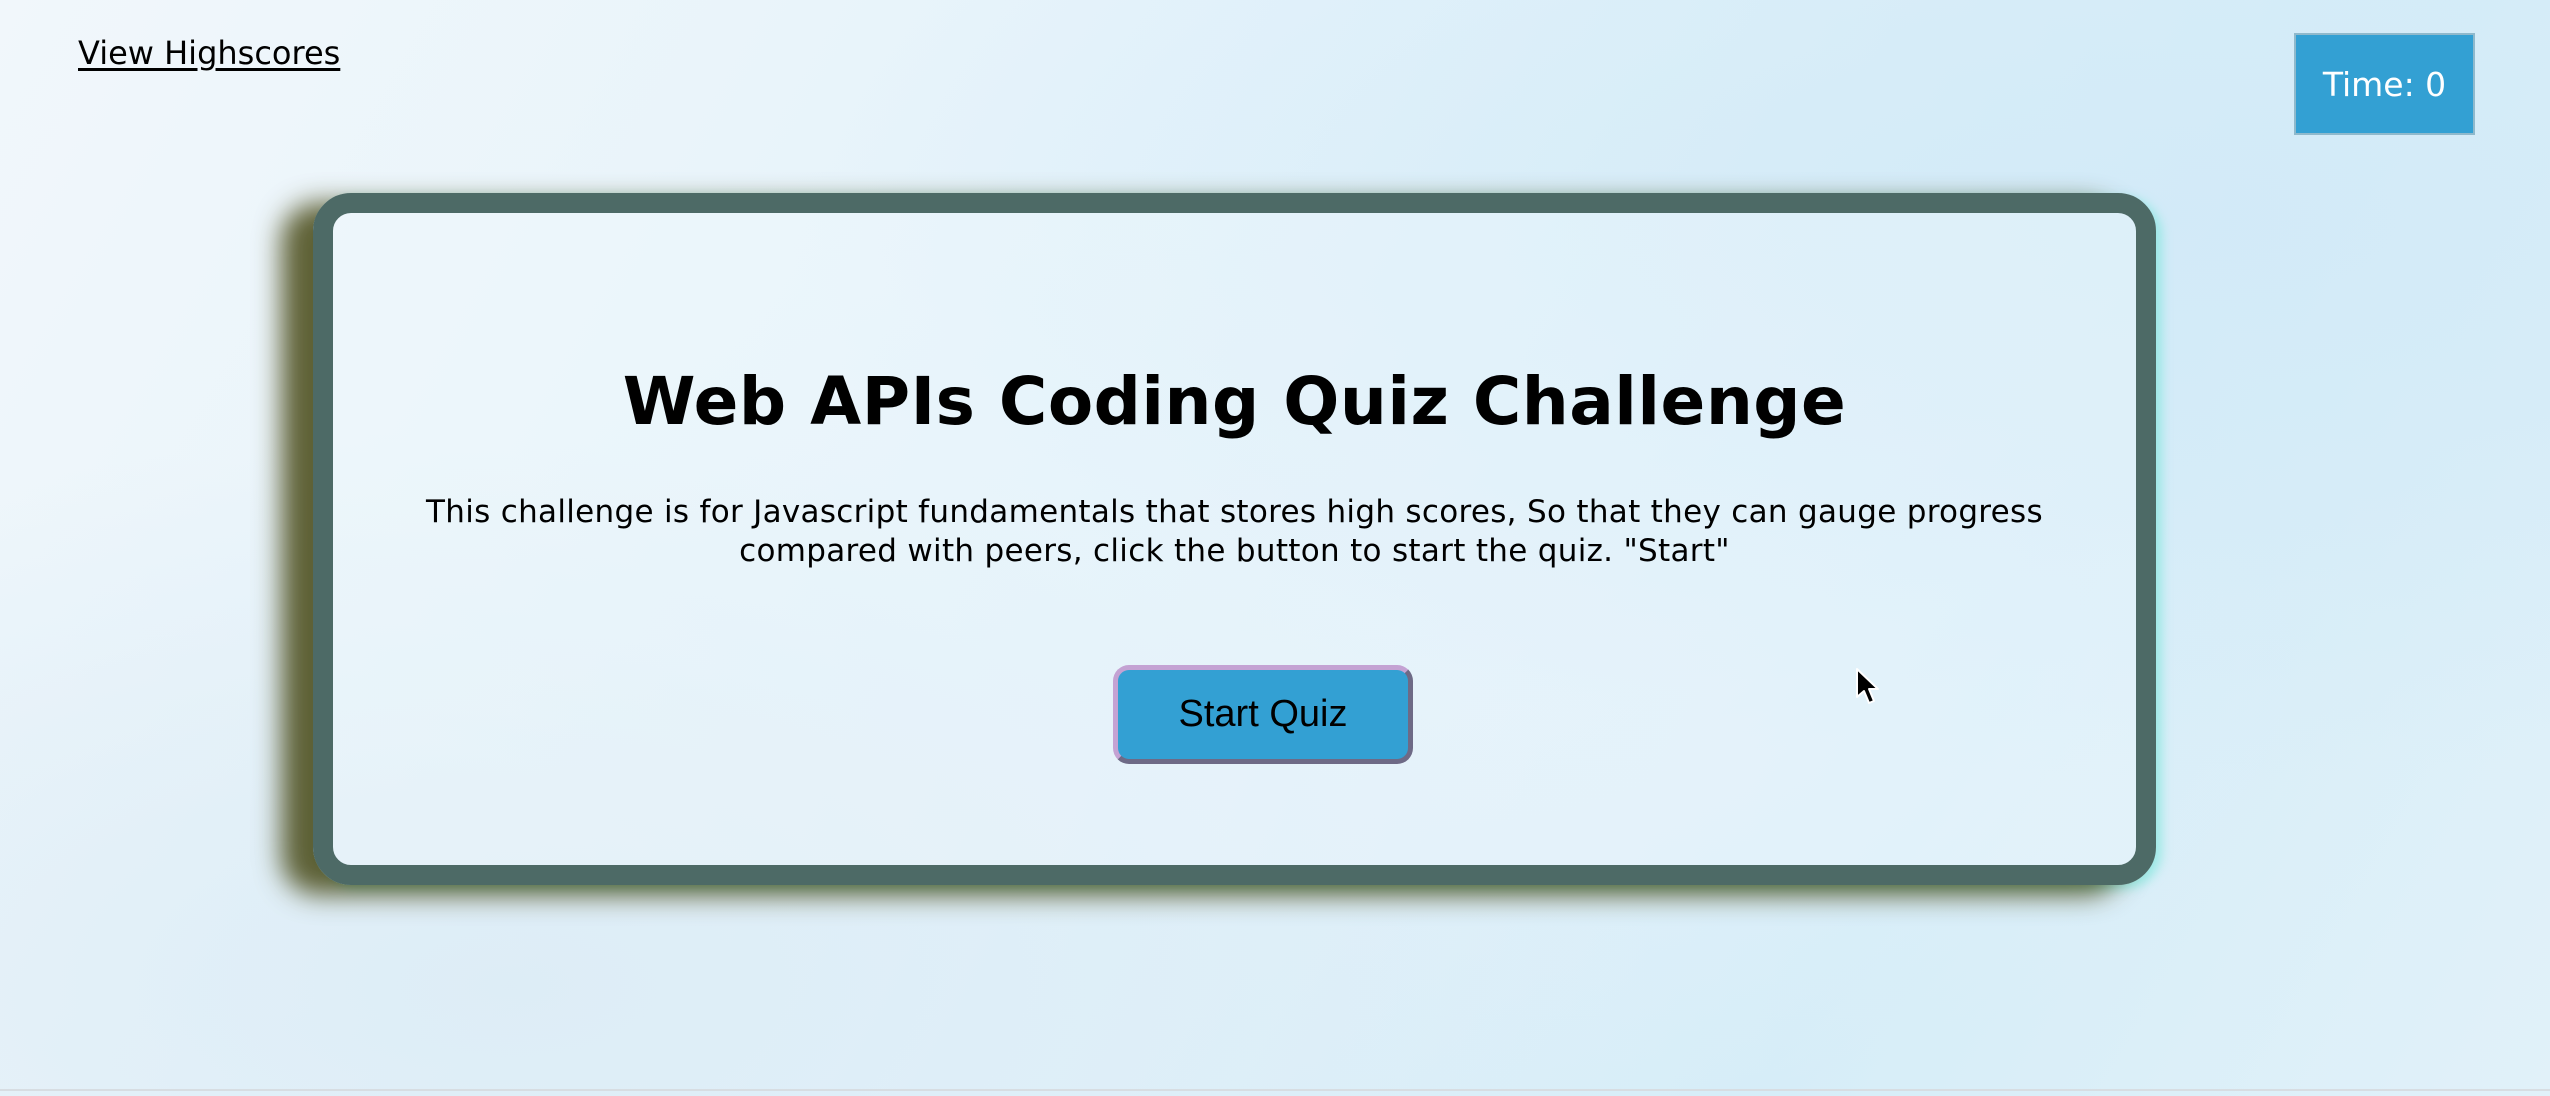 This screenshot has width=2550, height=1096. I want to click on view-highscores-link: View Highscores, so click(209, 53).